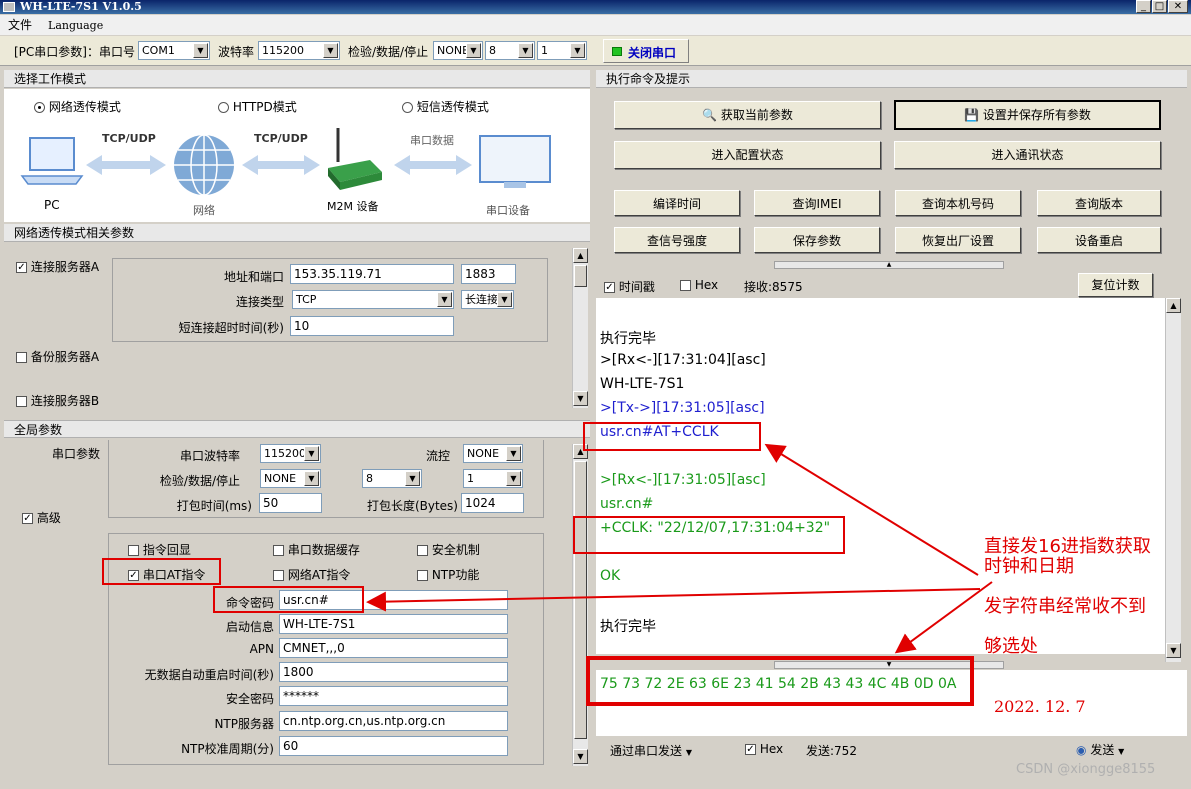 The height and width of the screenshot is (789, 1191). I want to click on annotation-date: 2022. 12. 7, so click(1040, 706).